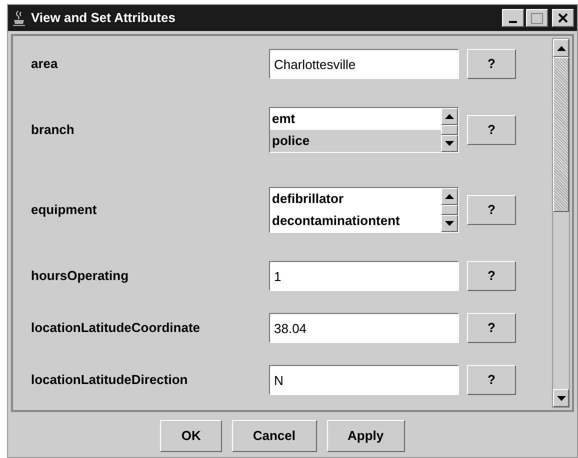 The height and width of the screenshot is (458, 578). I want to click on attribute-label: equipment, so click(64, 210).